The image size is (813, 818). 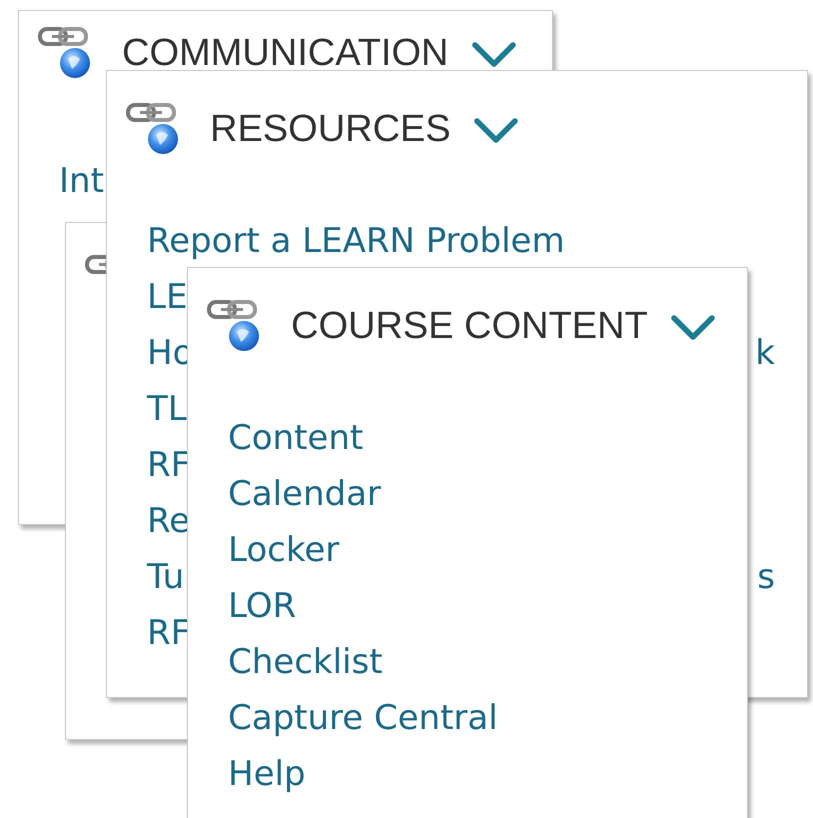 What do you see at coordinates (81, 181) in the screenshot?
I see `menu-link: Int` at bounding box center [81, 181].